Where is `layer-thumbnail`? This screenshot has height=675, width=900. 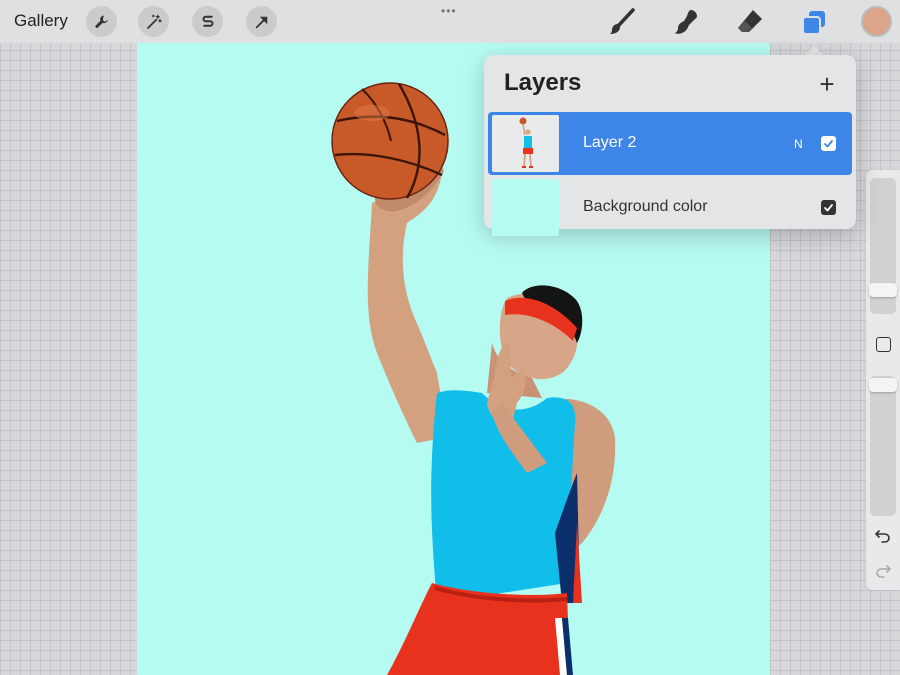 layer-thumbnail is located at coordinates (525, 143).